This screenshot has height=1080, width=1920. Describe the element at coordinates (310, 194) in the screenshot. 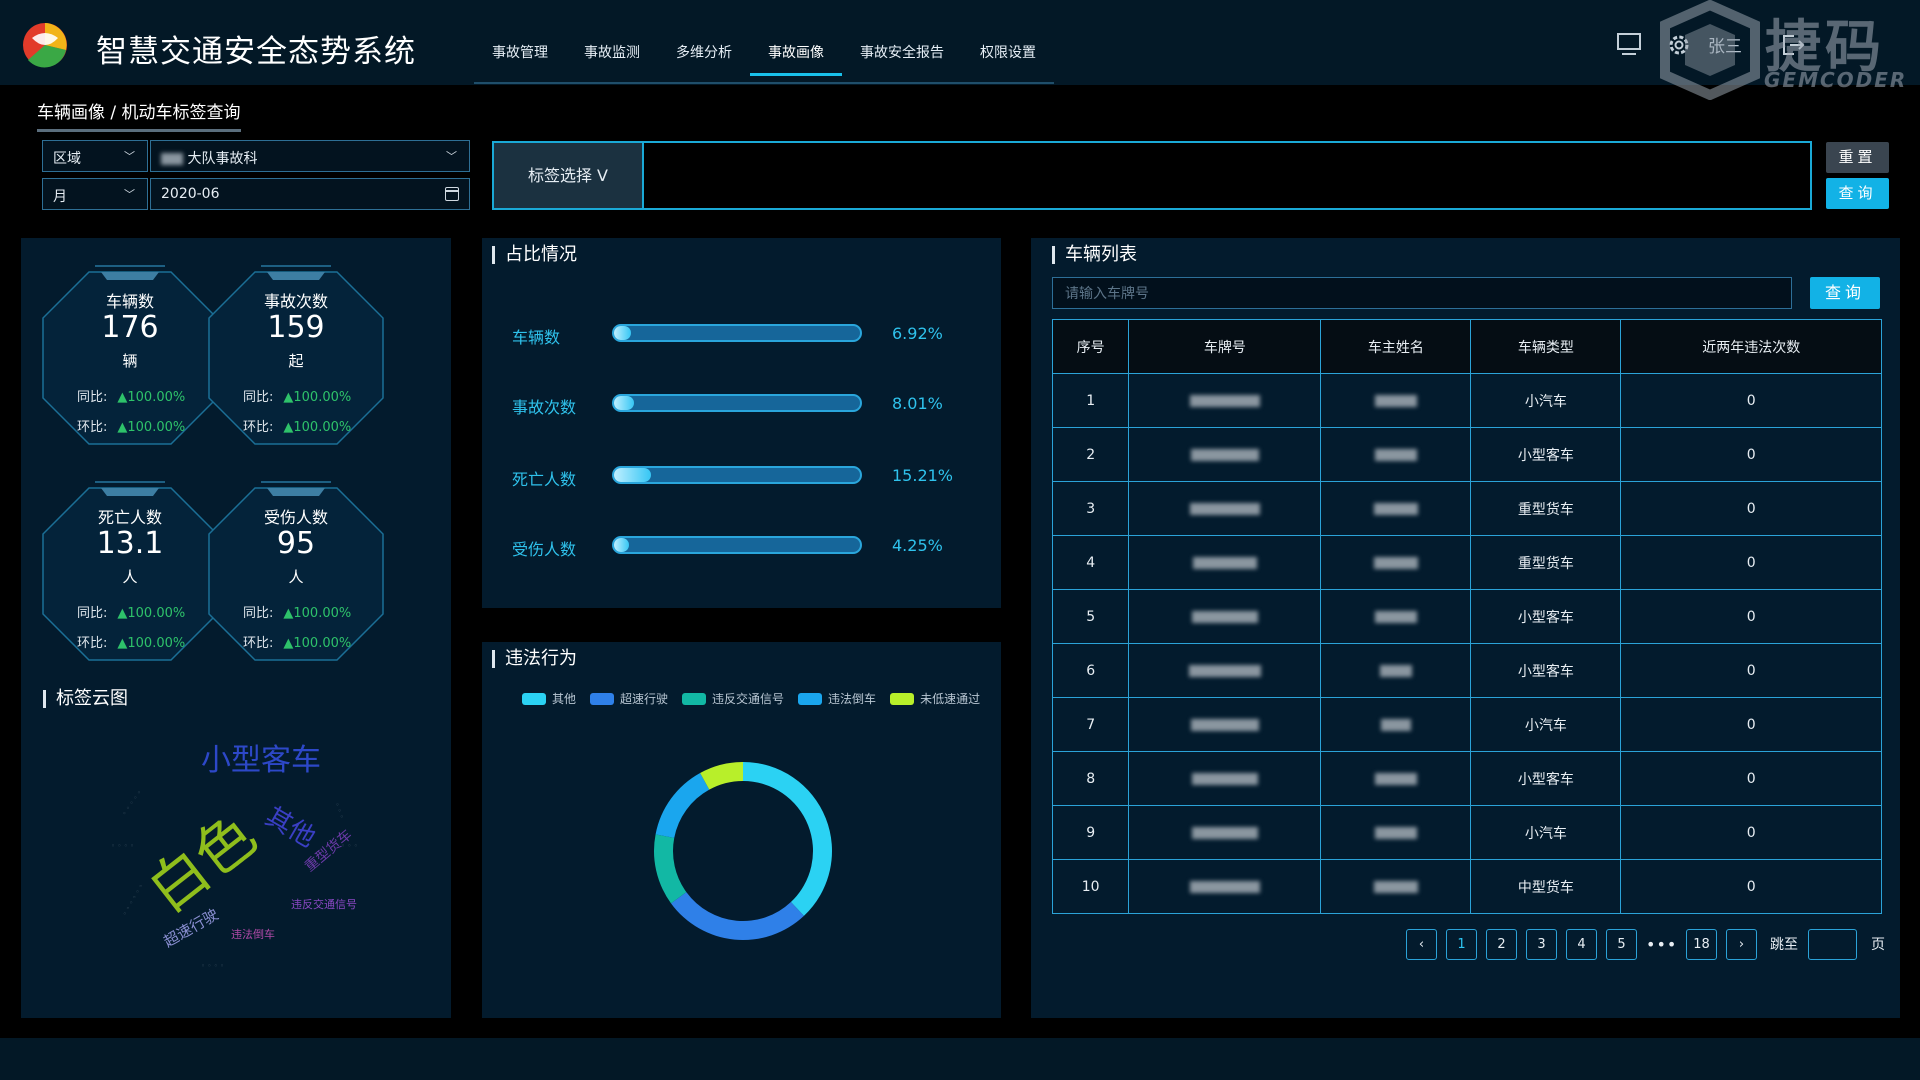

I see `date-picker: 2020-06` at that location.